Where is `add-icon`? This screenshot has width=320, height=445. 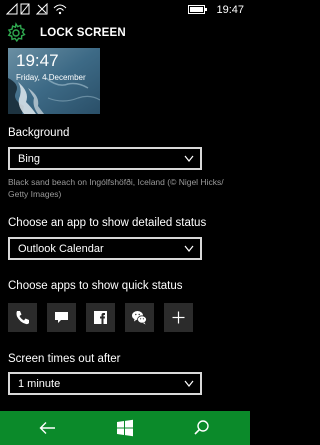
add-icon is located at coordinates (178, 317).